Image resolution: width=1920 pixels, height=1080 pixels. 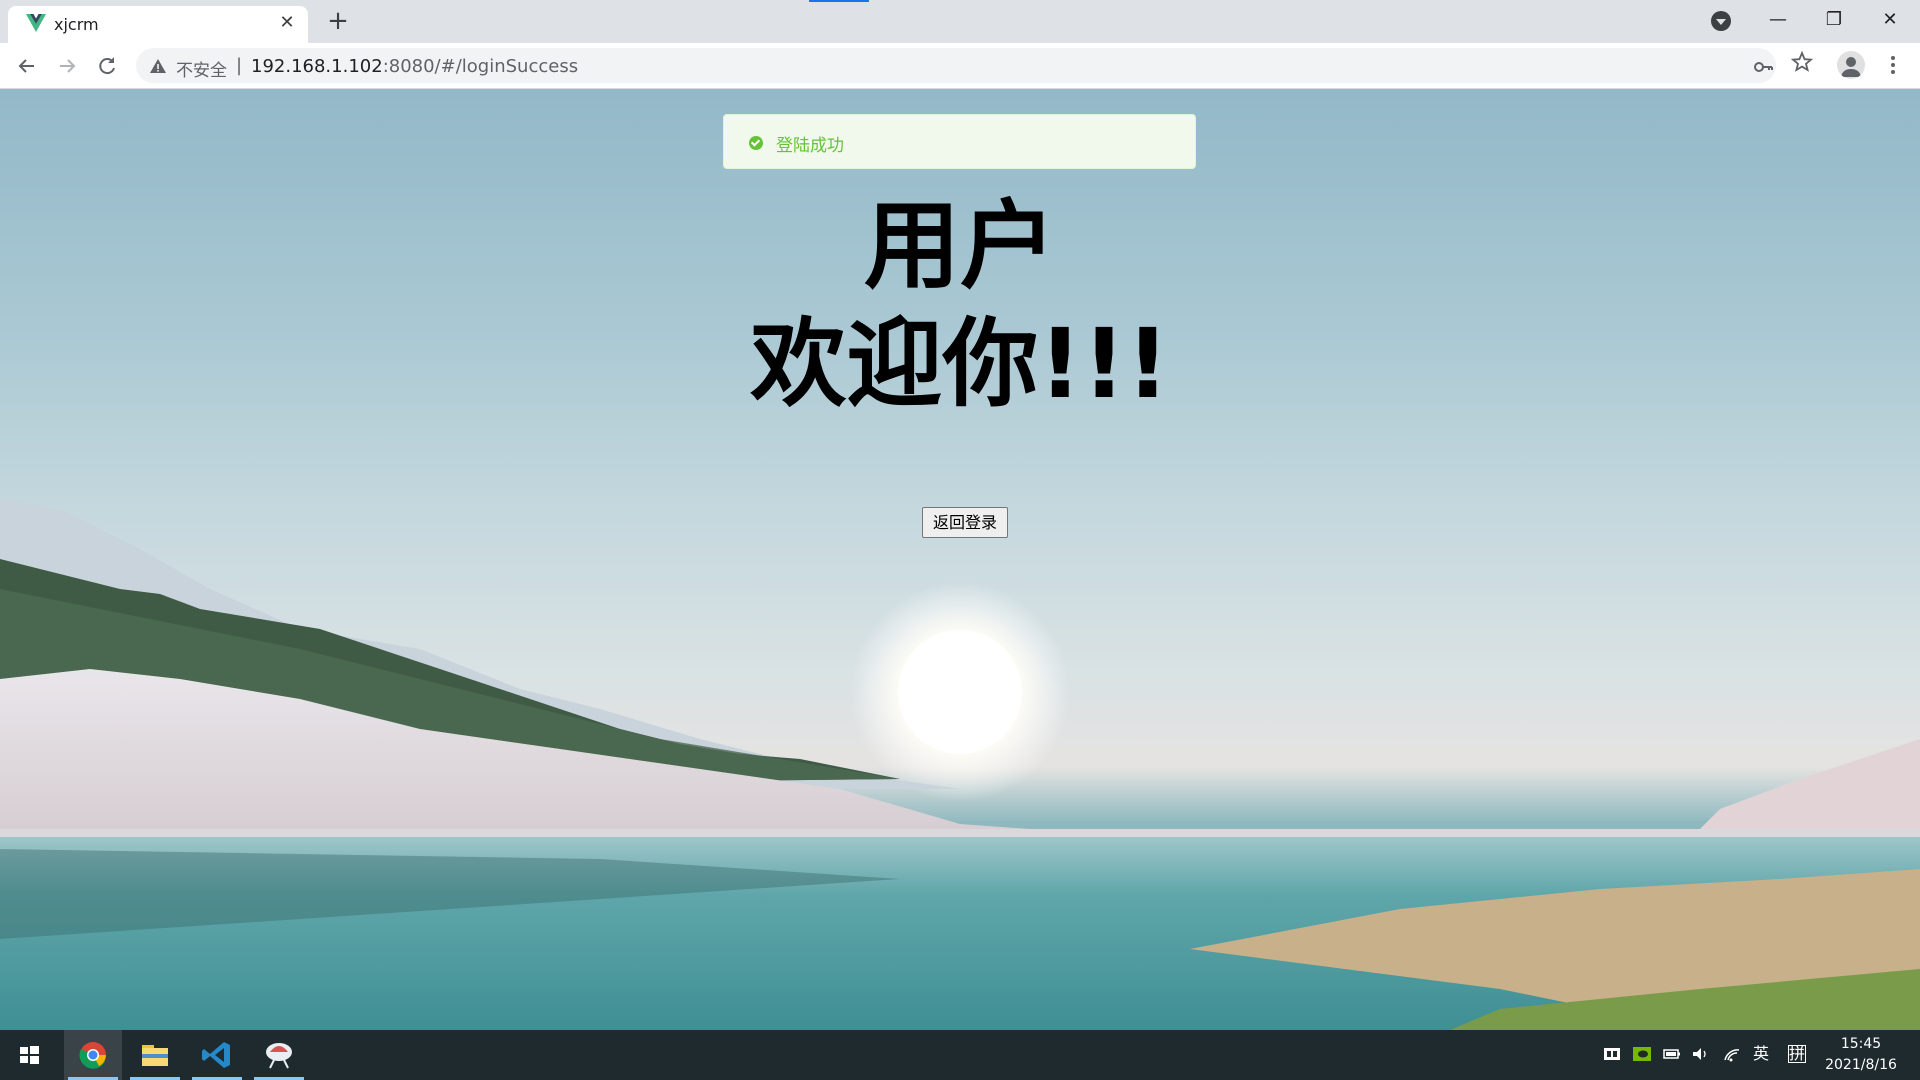 What do you see at coordinates (279, 1055) in the screenshot?
I see `app-icon` at bounding box center [279, 1055].